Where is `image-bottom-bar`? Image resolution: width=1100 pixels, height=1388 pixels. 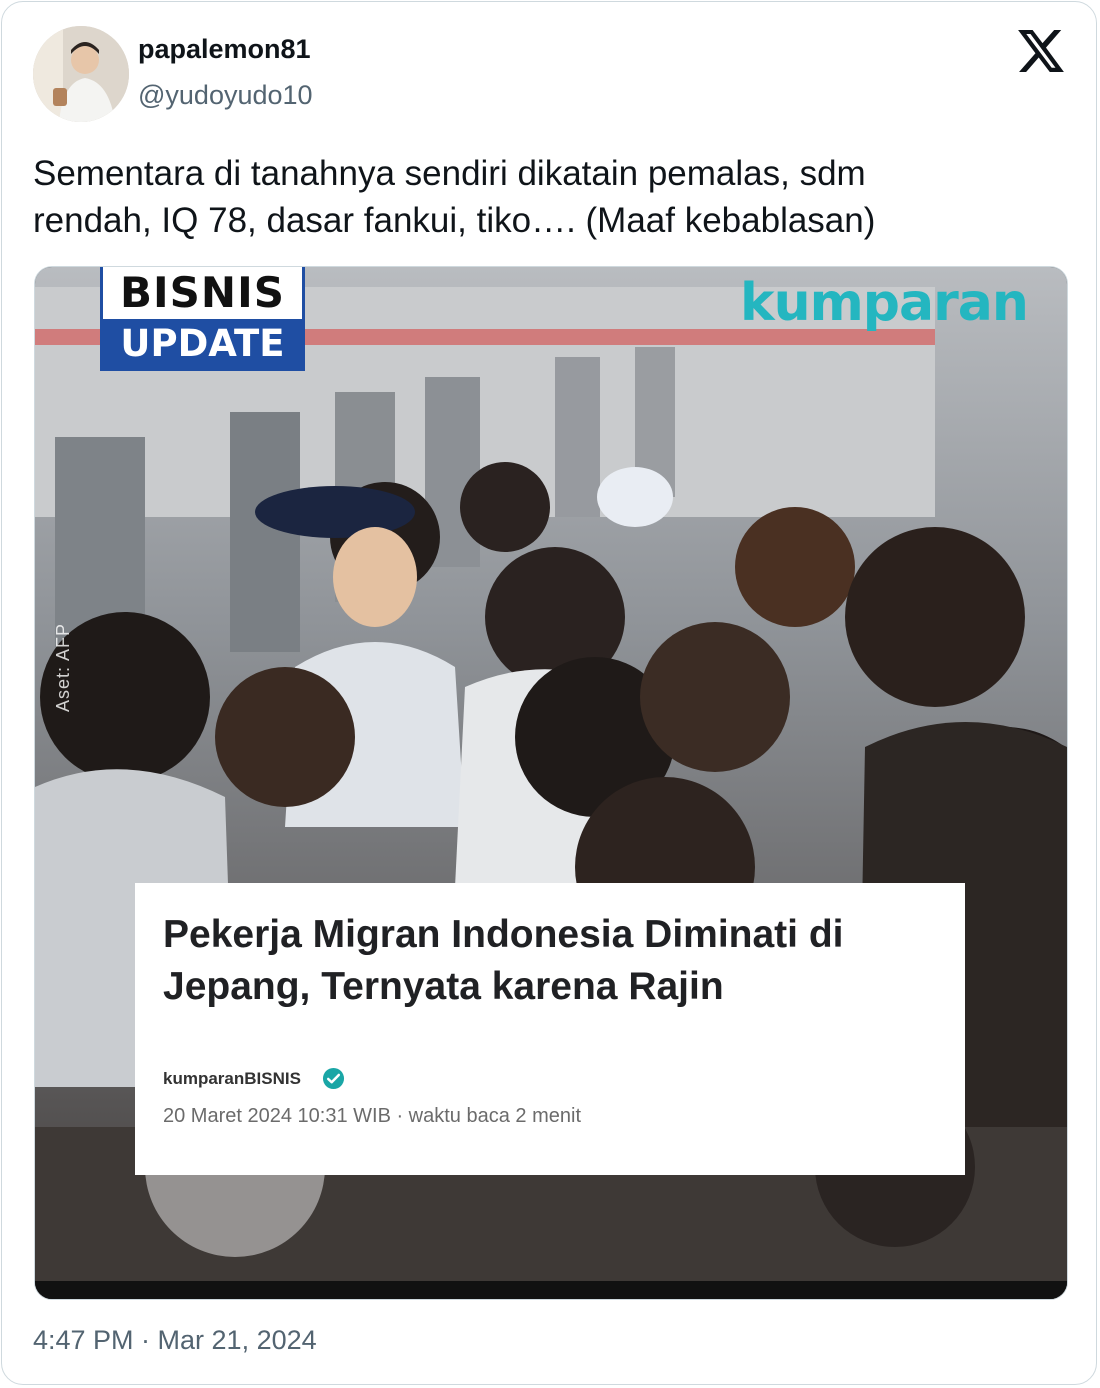
image-bottom-bar is located at coordinates (551, 1290).